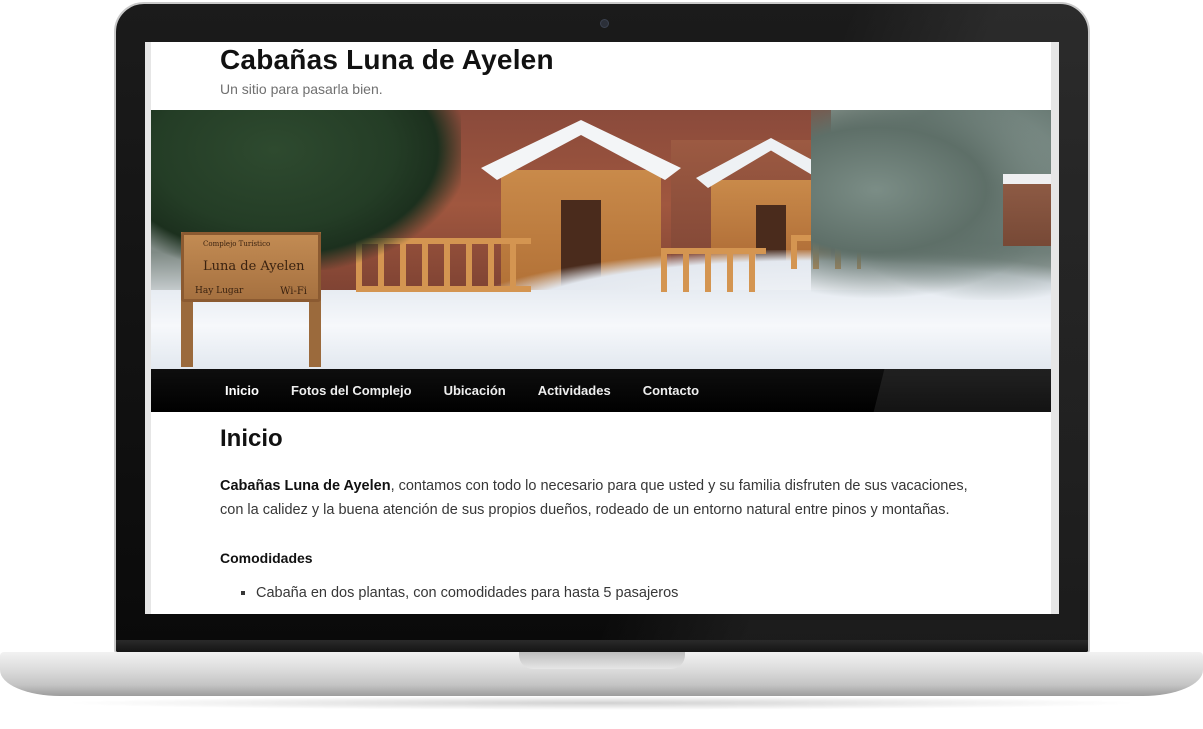 The image size is (1203, 729). Describe the element at coordinates (671, 390) in the screenshot. I see `nav-item-contacto: Contacto` at that location.